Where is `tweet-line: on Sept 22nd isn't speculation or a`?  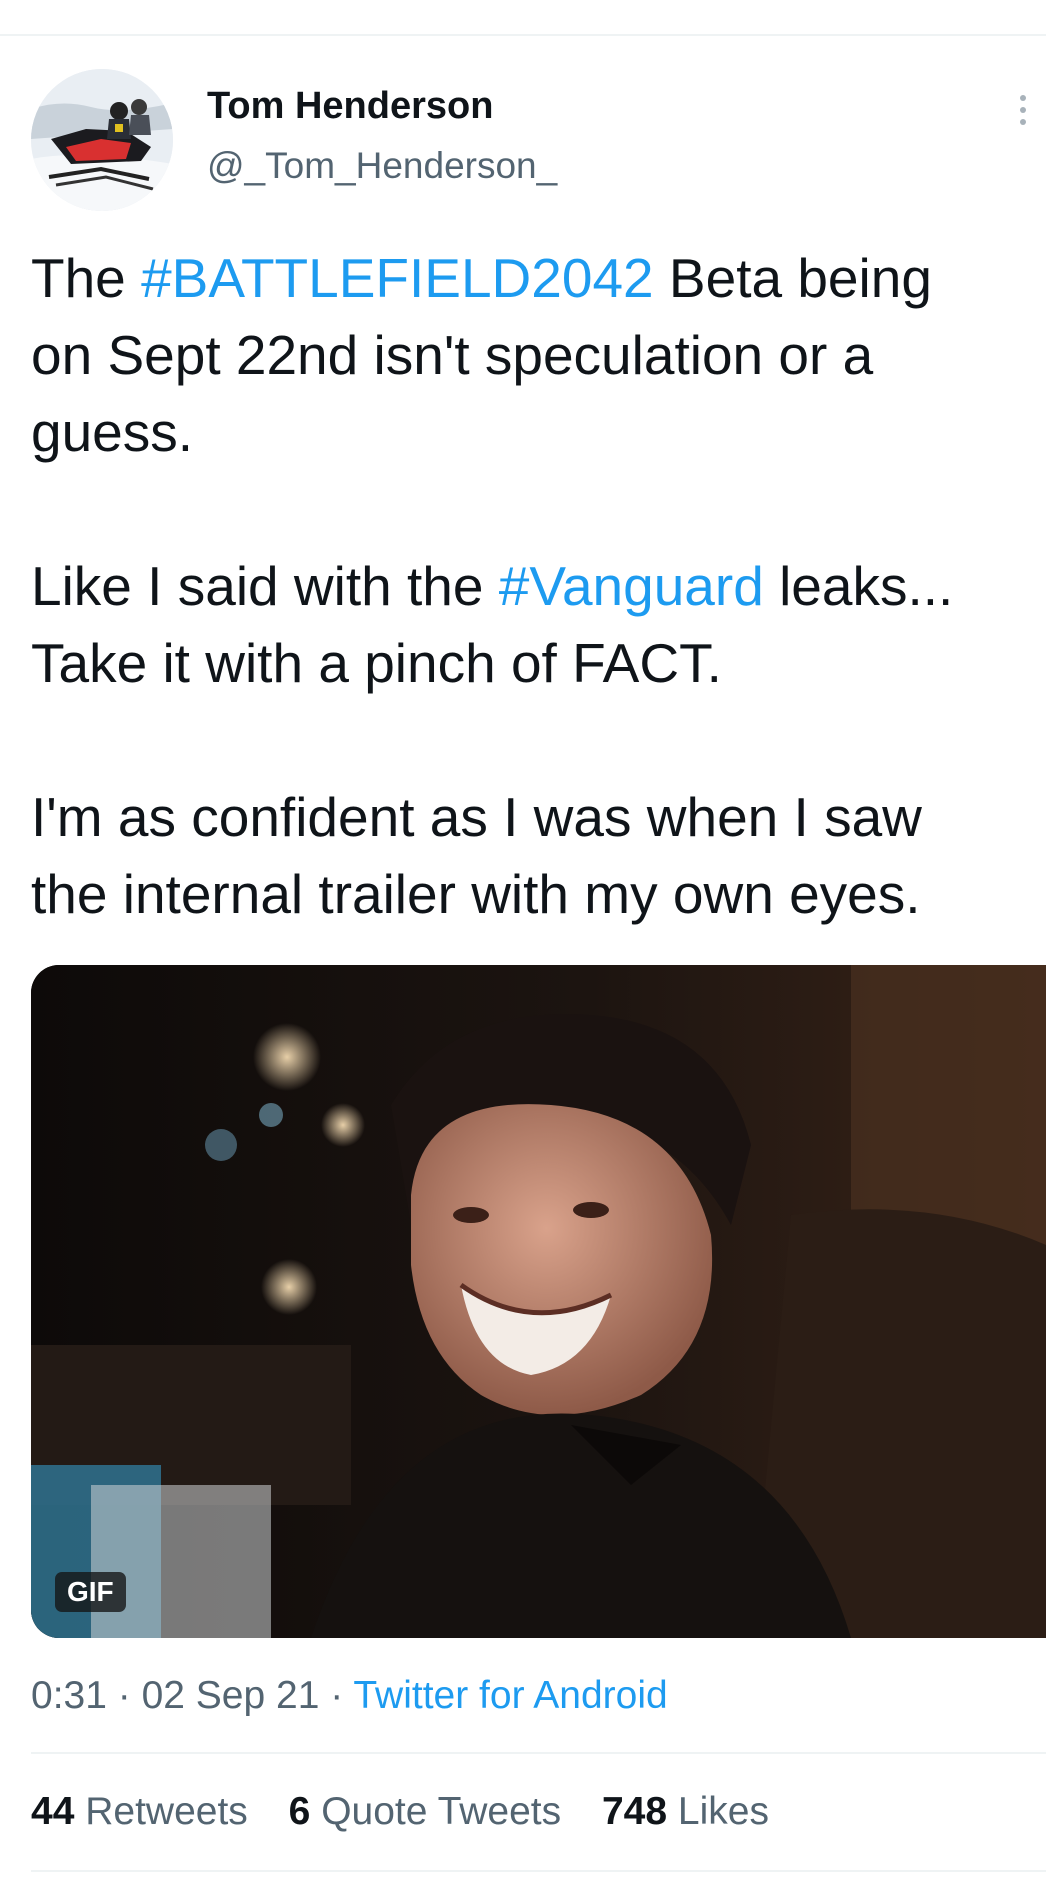
tweet-line: on Sept 22nd isn't speculation or a is located at coordinates (452, 355).